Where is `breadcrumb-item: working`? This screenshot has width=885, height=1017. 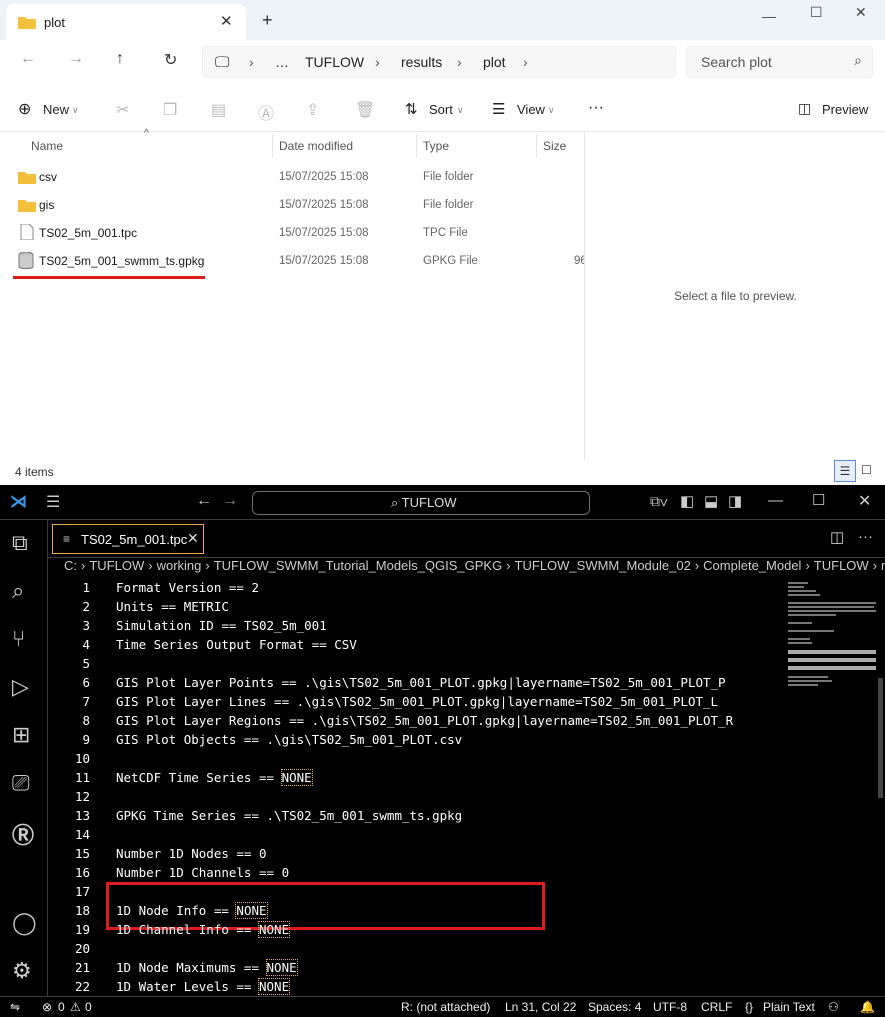
breadcrumb-item: working is located at coordinates (179, 565).